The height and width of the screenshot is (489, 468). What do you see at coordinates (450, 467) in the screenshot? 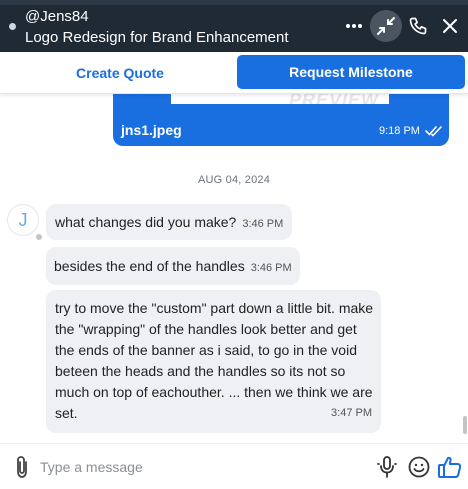
I see `thumbs-up-icon` at bounding box center [450, 467].